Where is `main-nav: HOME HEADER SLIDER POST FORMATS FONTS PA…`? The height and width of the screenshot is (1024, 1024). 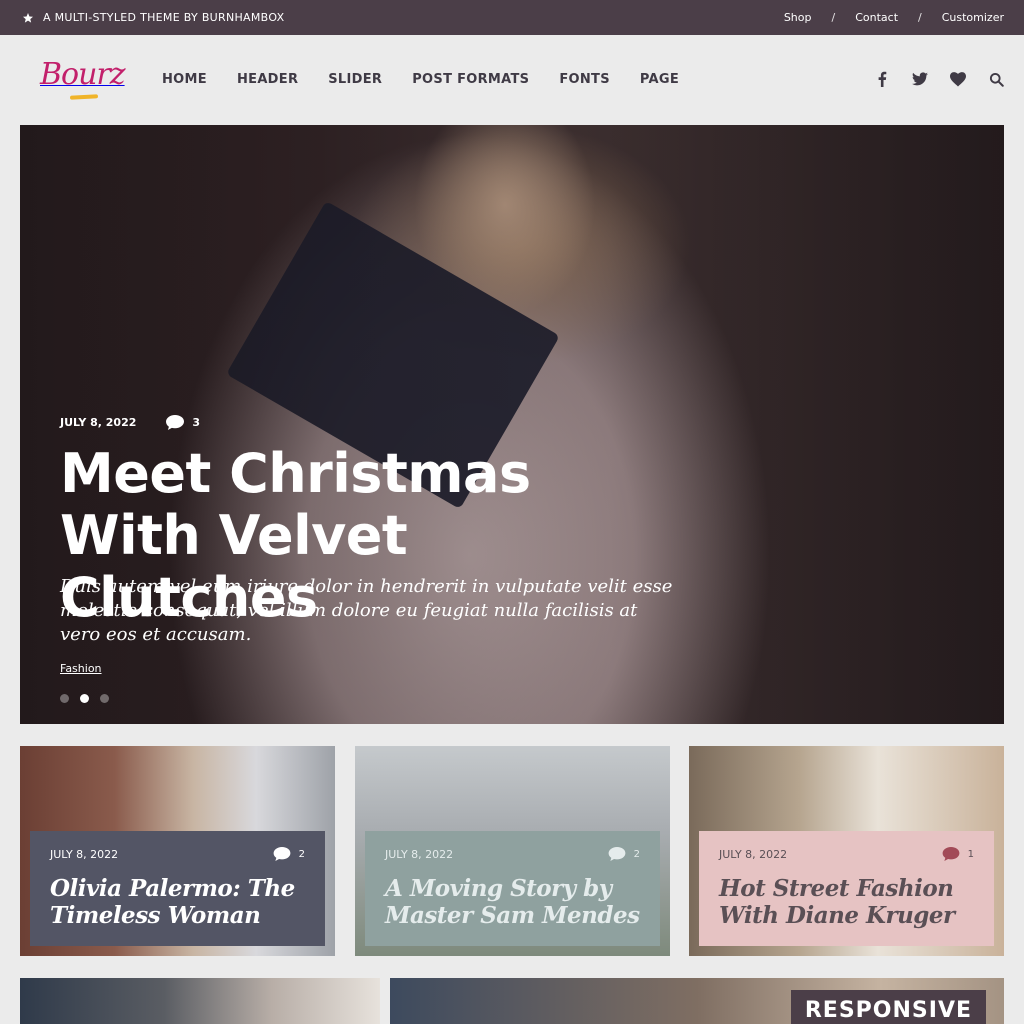 main-nav: HOME HEADER SLIDER POST FORMATS FONTS PA… is located at coordinates (435, 79).